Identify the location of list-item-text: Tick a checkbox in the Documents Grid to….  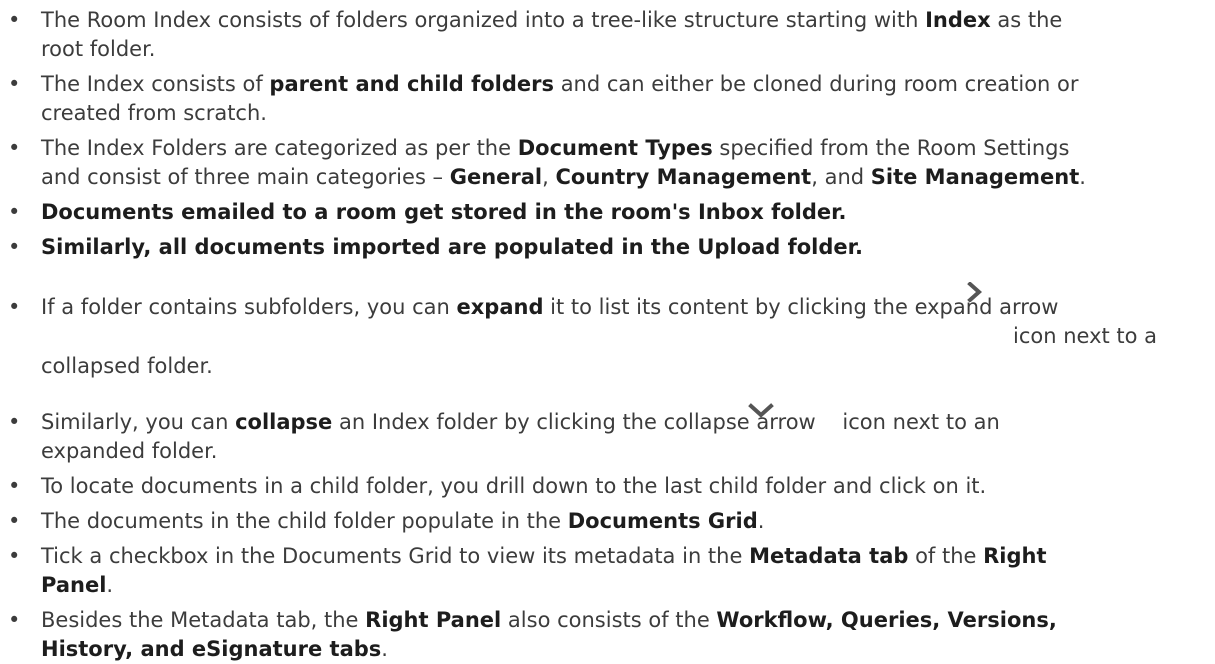
(544, 570).